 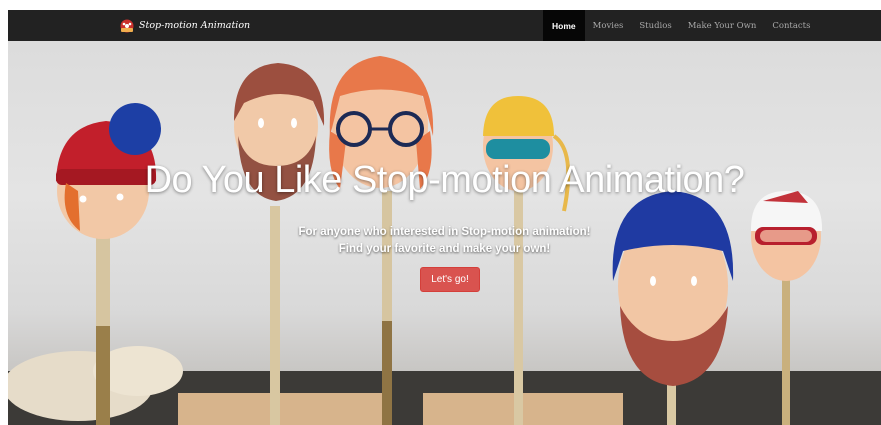 What do you see at coordinates (127, 25) in the screenshot?
I see `film-reel-logo-icon` at bounding box center [127, 25].